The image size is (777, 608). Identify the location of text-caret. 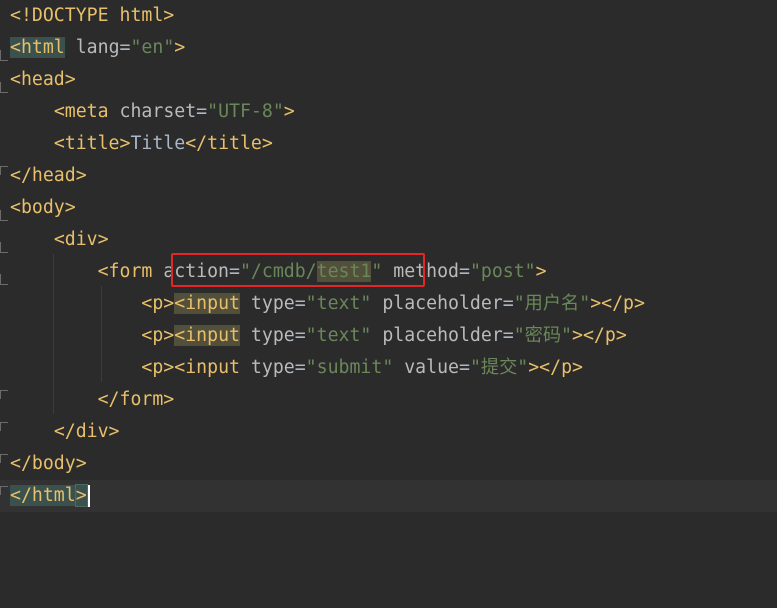
(88, 496).